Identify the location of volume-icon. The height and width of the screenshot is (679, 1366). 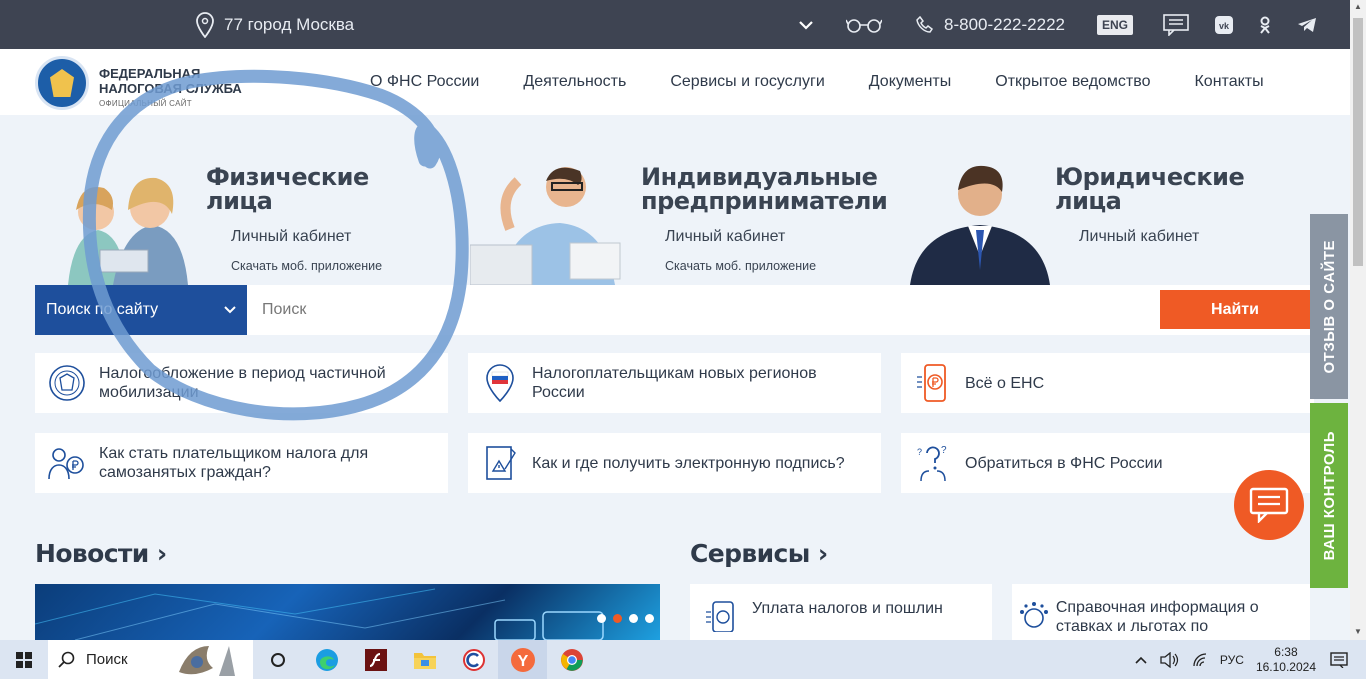
(1170, 659).